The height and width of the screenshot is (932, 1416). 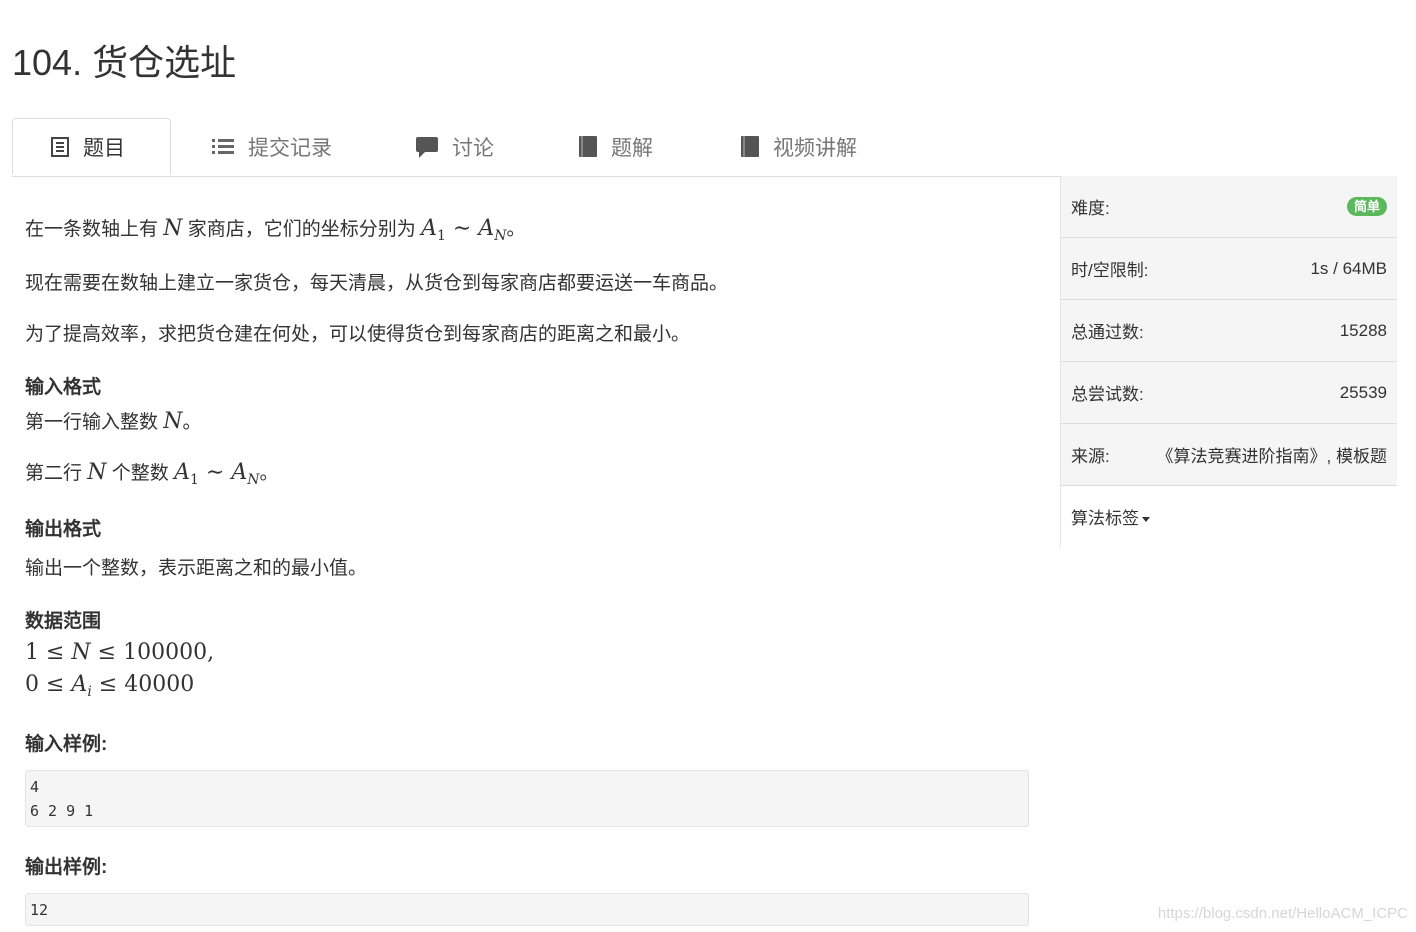 What do you see at coordinates (527, 798) in the screenshot?
I see `sample-input-block: 4 6 2 9 1` at bounding box center [527, 798].